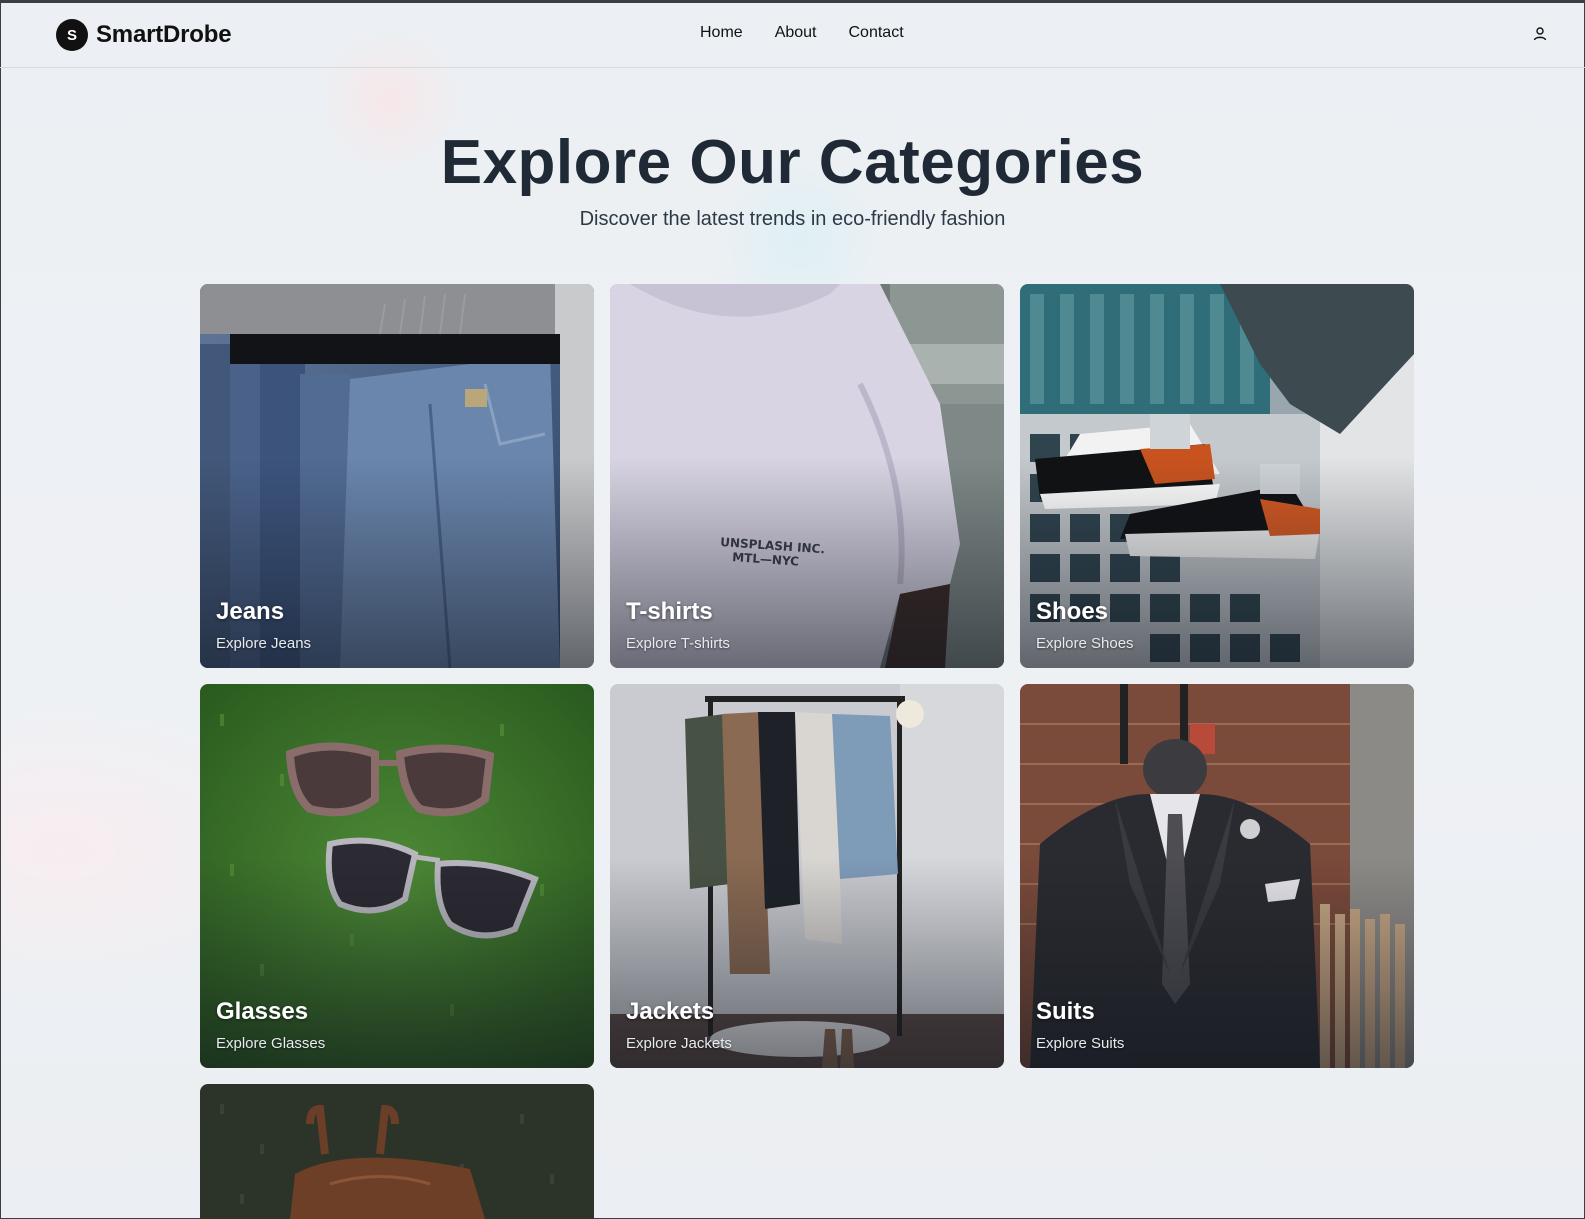 This screenshot has width=1585, height=1219. Describe the element at coordinates (1085, 643) in the screenshot. I see `category-link: Explore Shoes` at that location.